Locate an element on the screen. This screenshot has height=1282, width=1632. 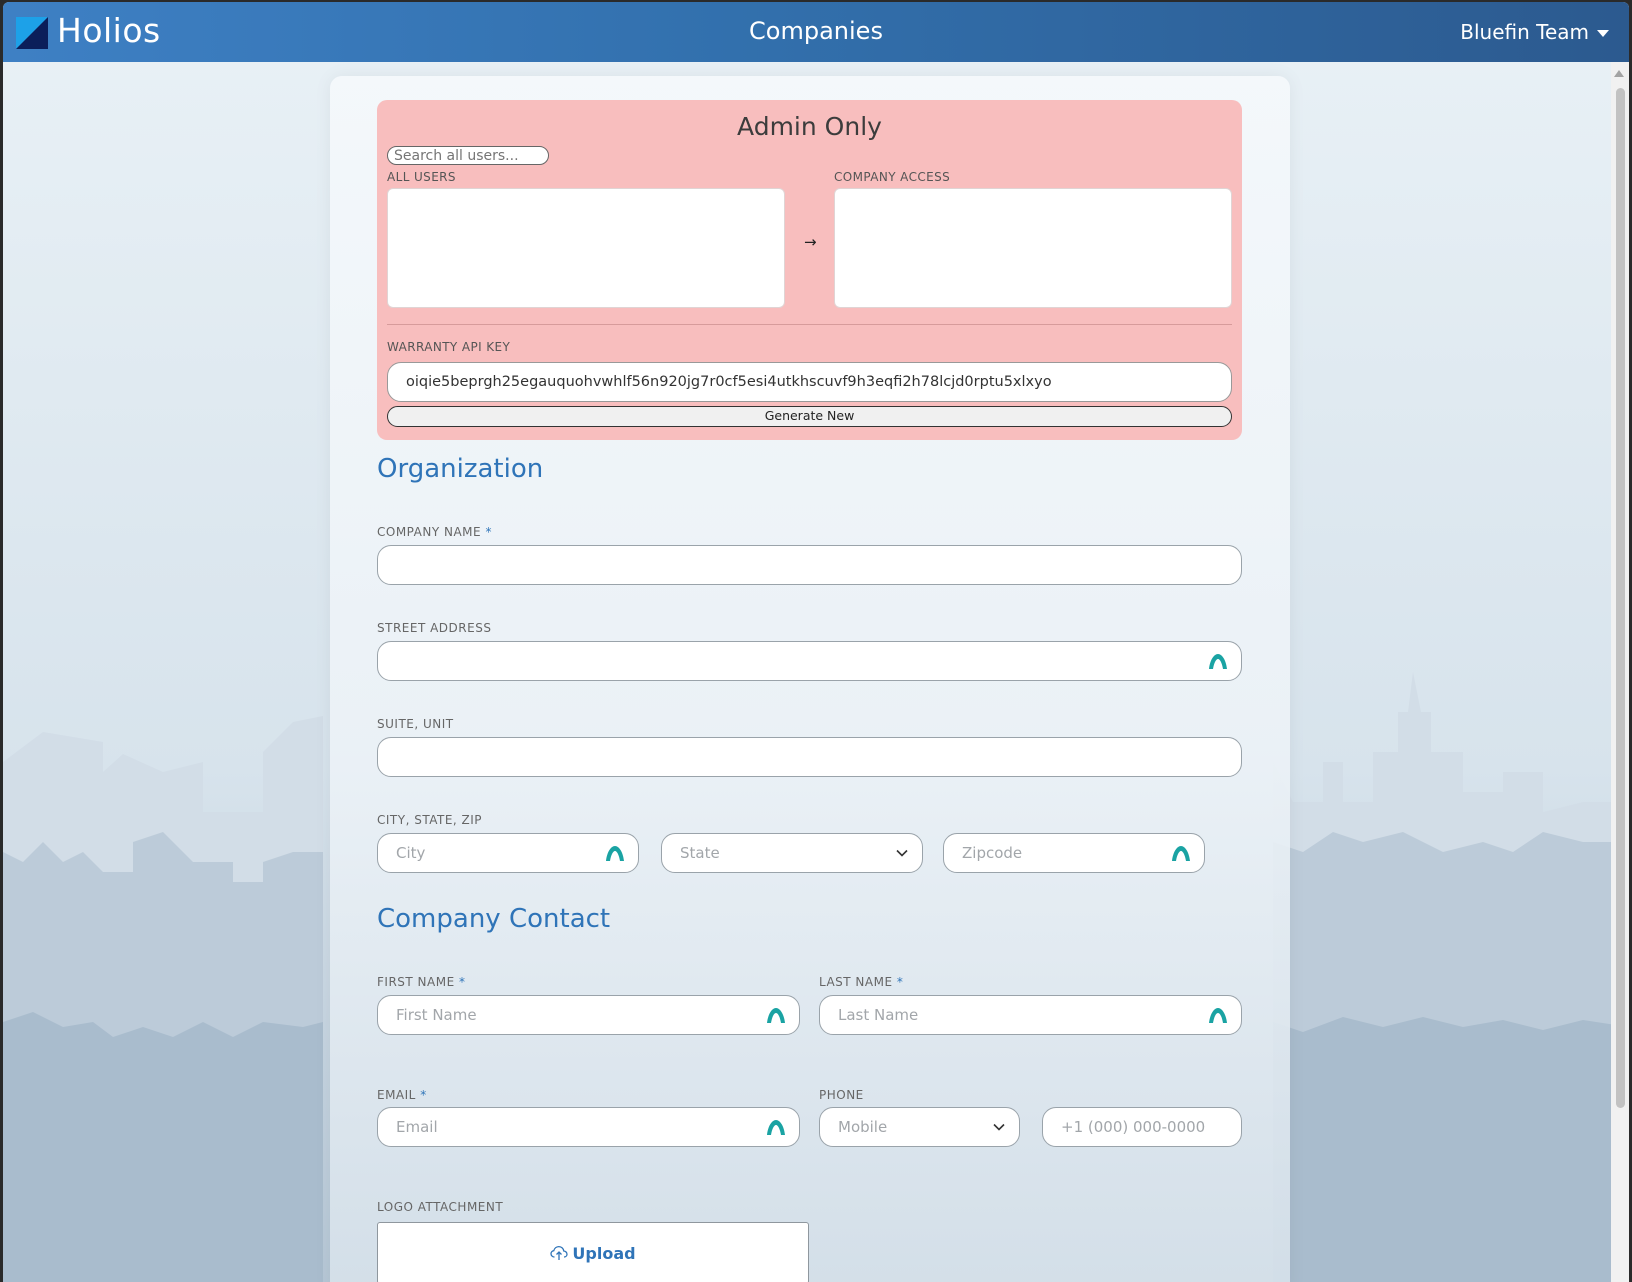
caret-down-icon is located at coordinates (1603, 33).